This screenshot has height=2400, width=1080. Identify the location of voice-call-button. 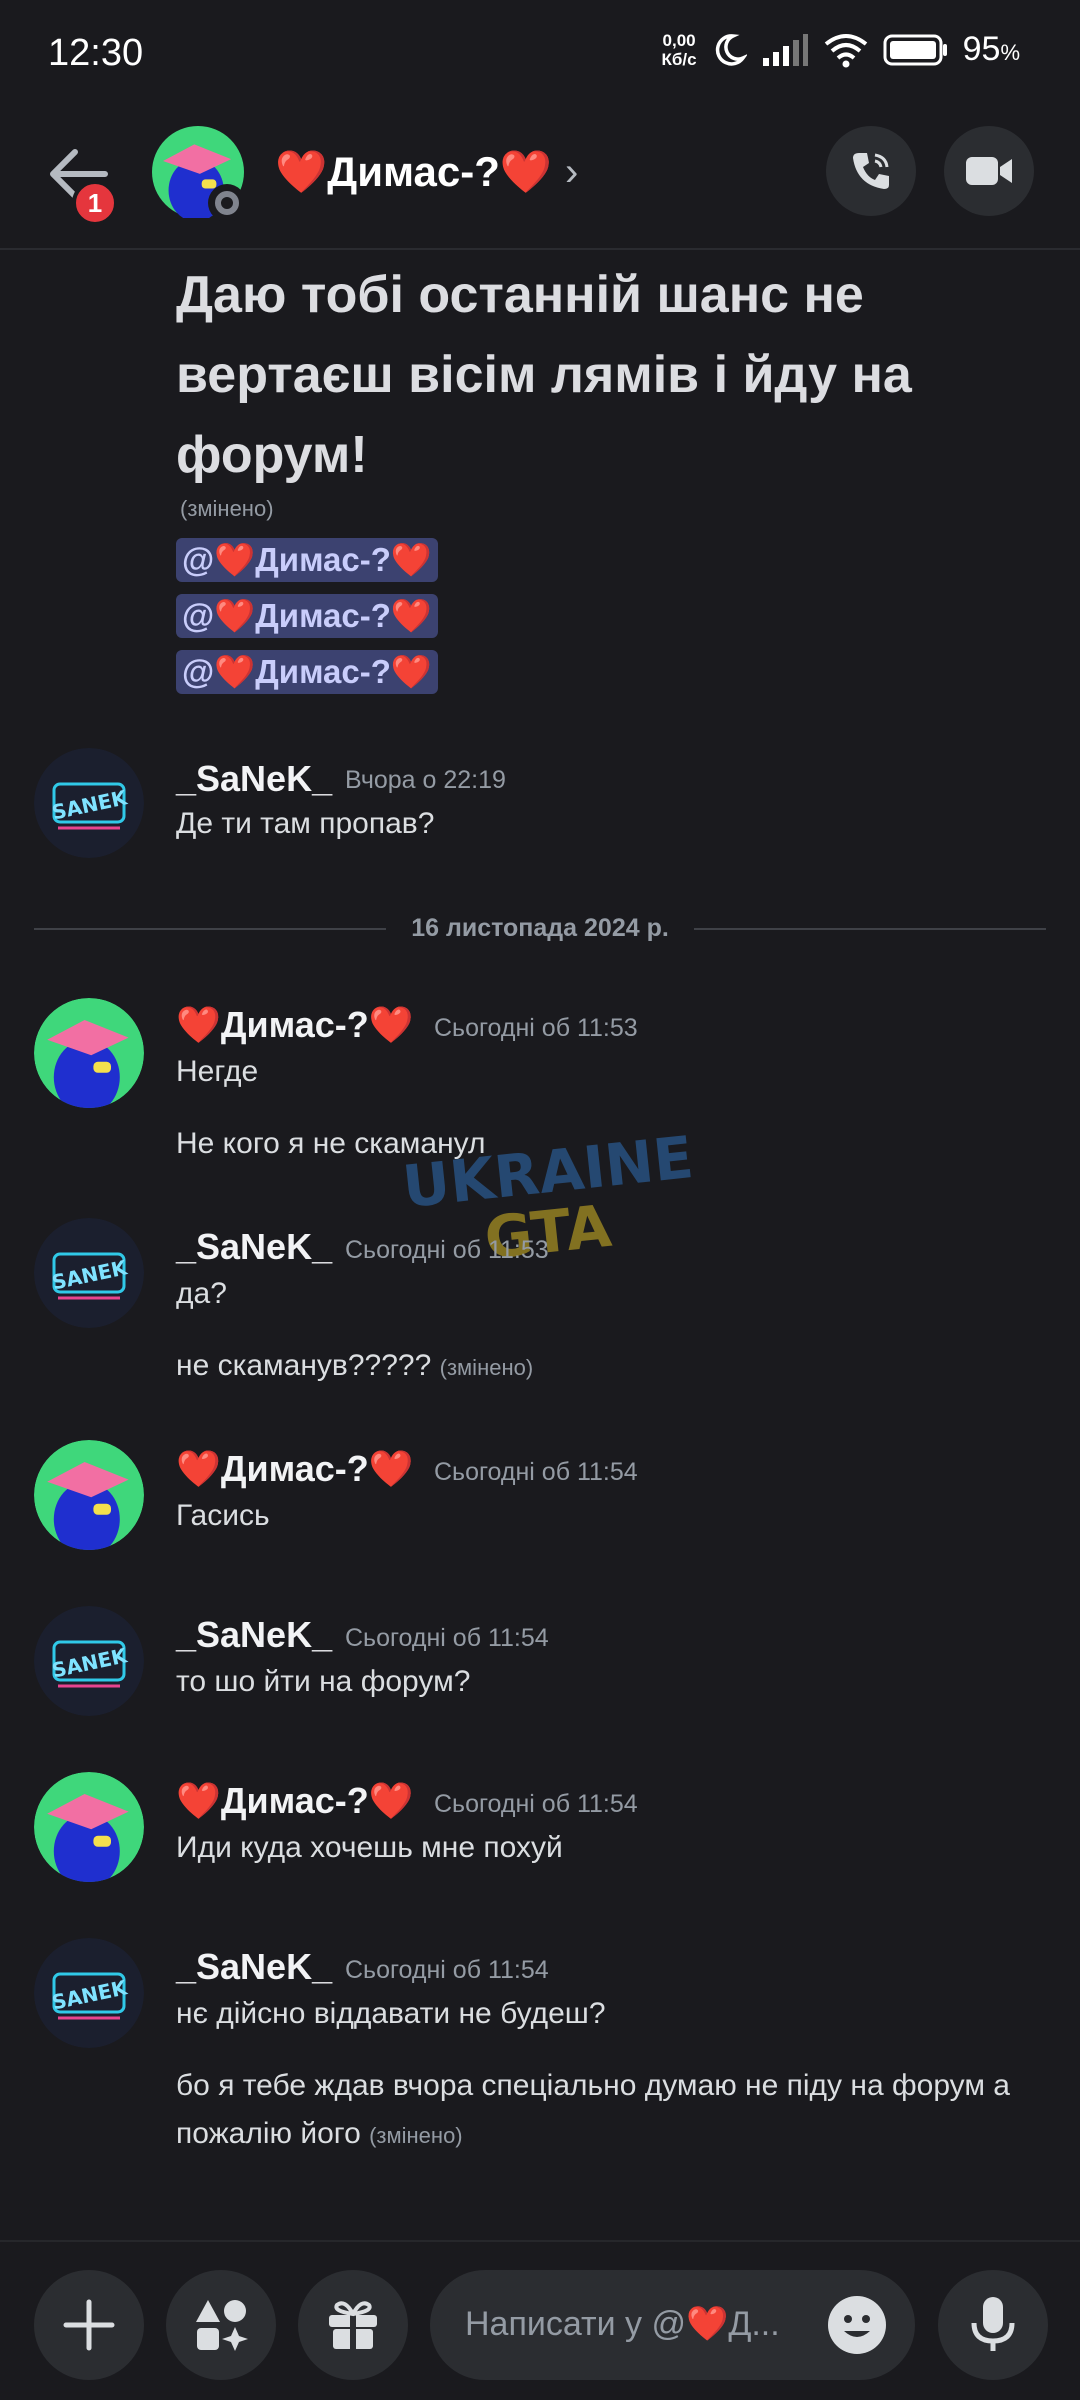
(871, 171).